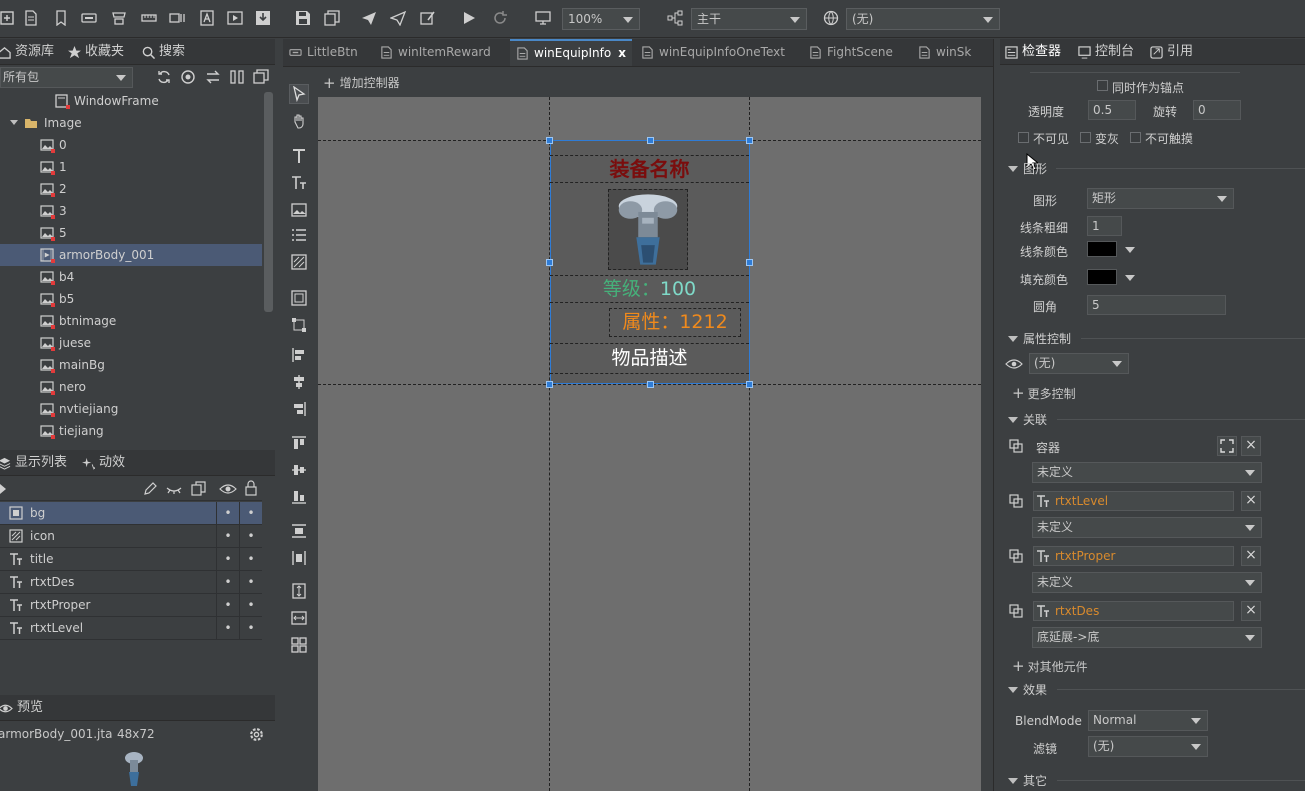  I want to click on tree-item-5: 5, so click(131, 233).